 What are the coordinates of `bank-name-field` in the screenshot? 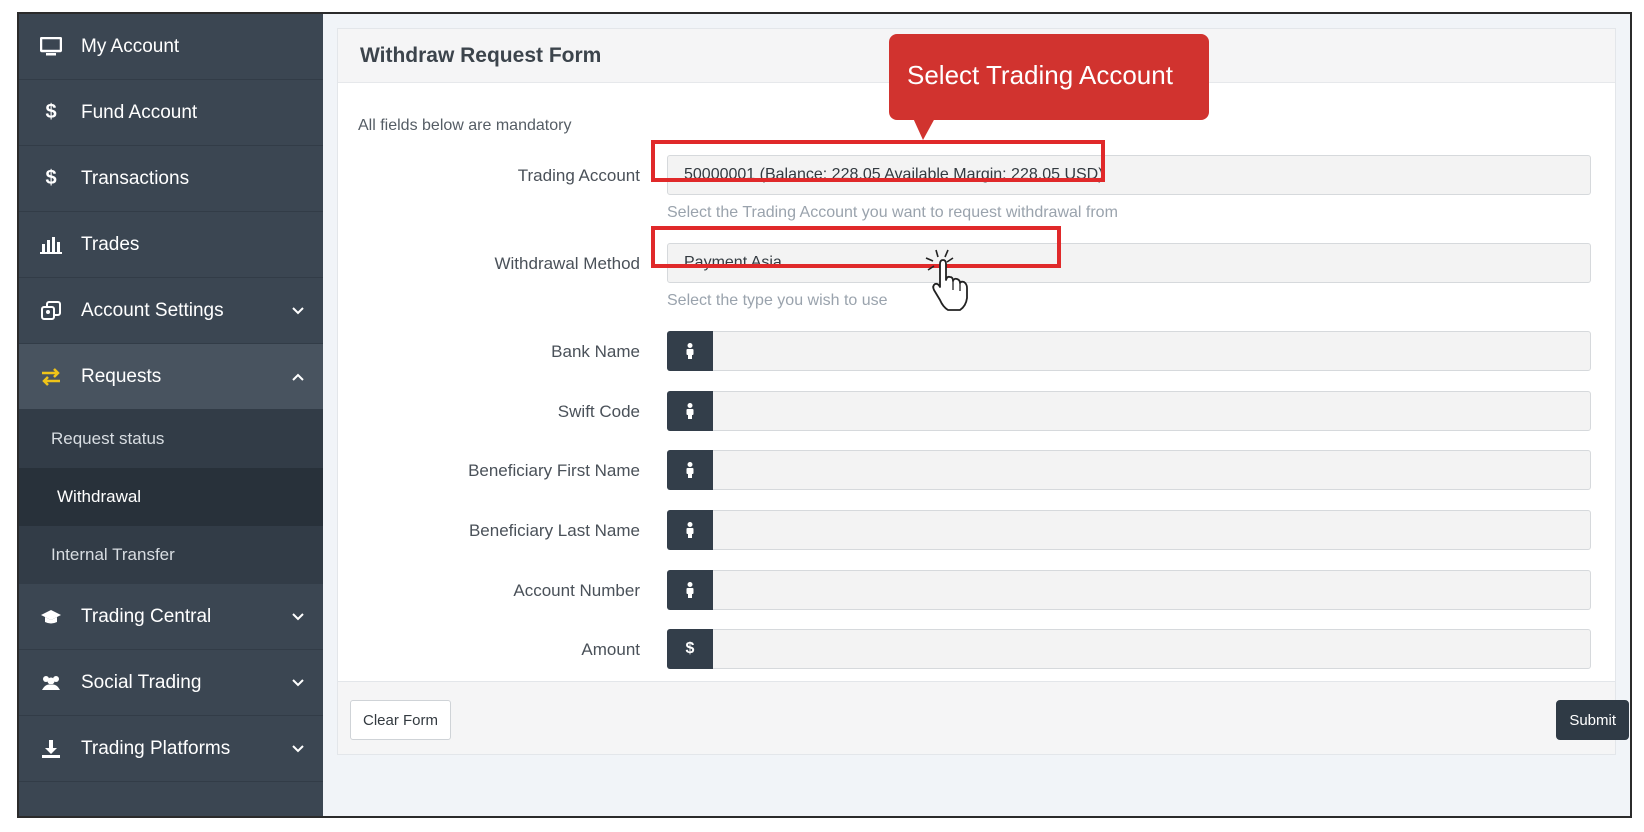 It's located at (1129, 351).